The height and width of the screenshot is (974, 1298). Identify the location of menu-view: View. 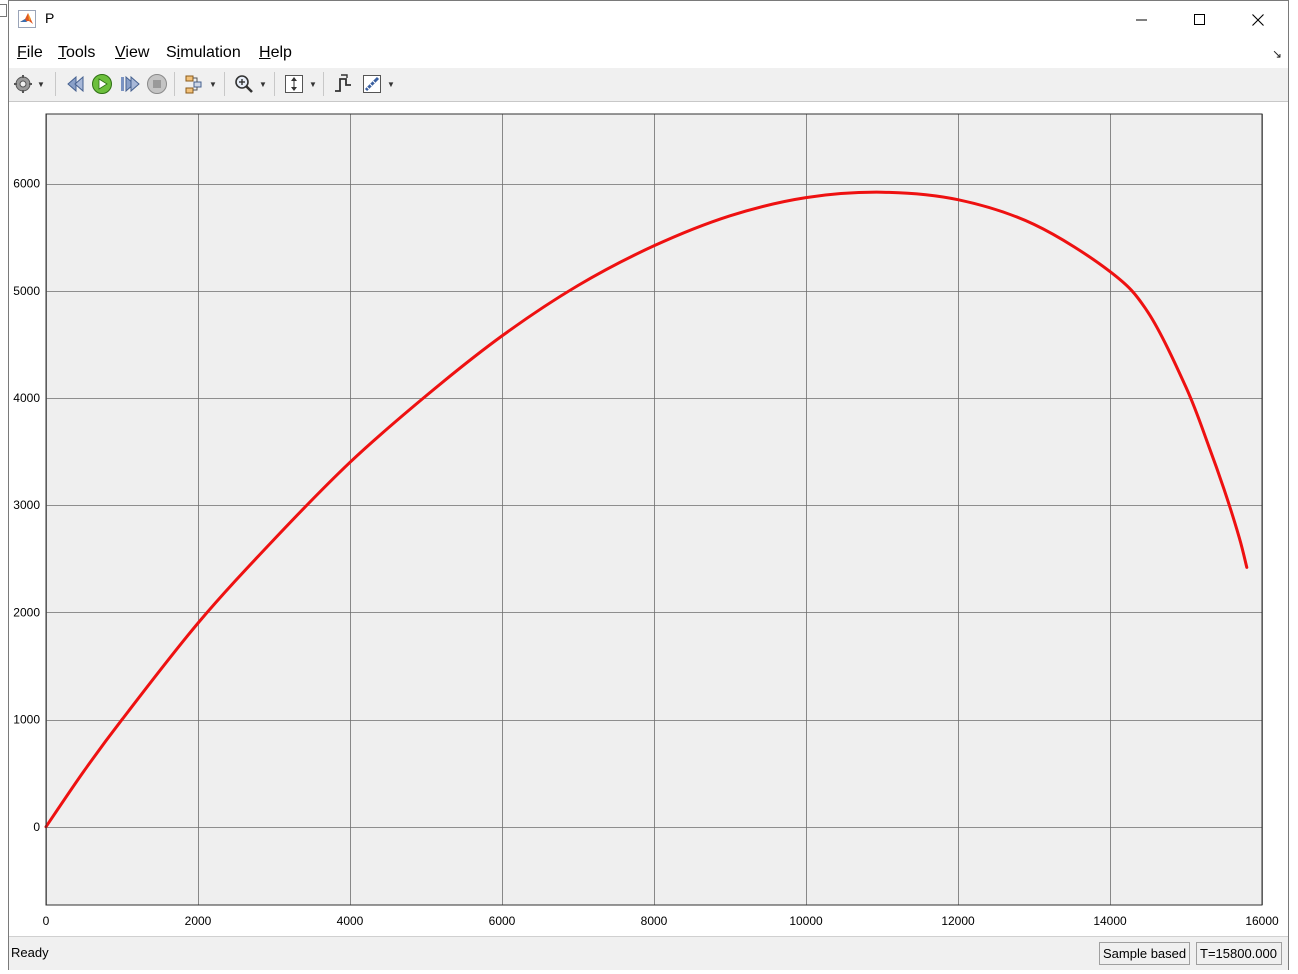
(132, 53).